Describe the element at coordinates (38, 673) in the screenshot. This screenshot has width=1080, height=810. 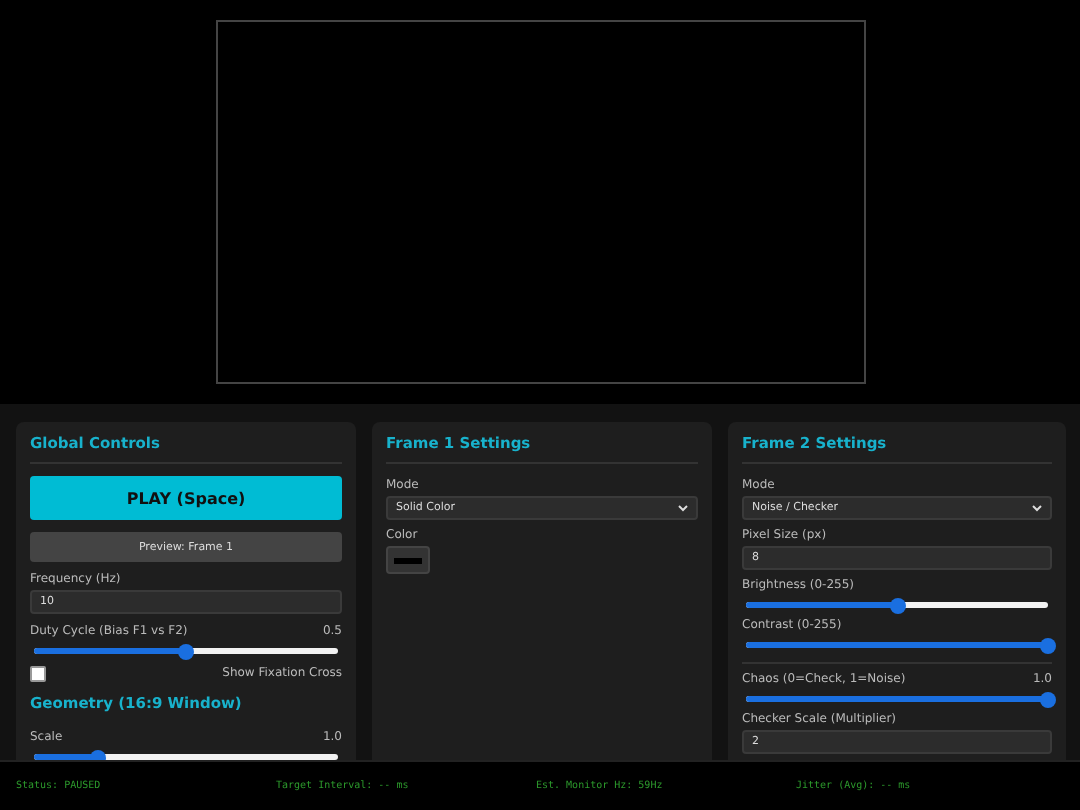
I see `checkbox` at that location.